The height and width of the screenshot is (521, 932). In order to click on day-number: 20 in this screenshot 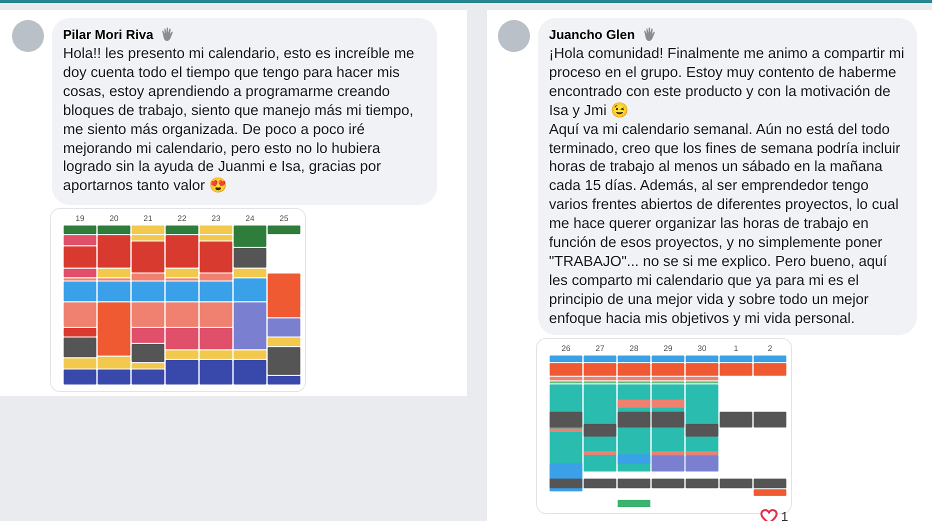, I will do `click(114, 219)`.